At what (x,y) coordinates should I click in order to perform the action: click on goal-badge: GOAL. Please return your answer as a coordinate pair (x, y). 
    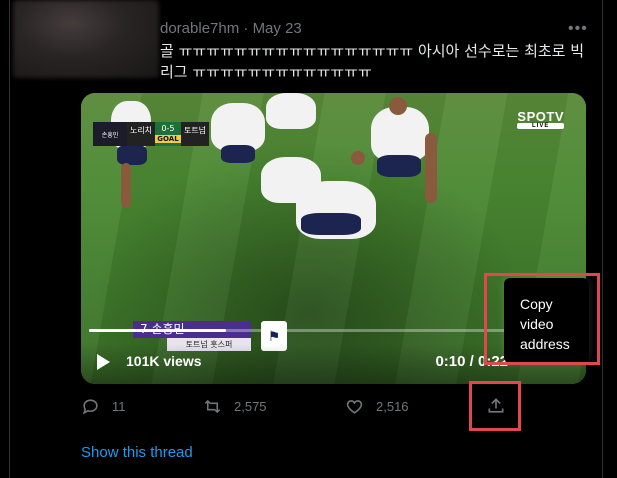
    Looking at the image, I should click on (168, 139).